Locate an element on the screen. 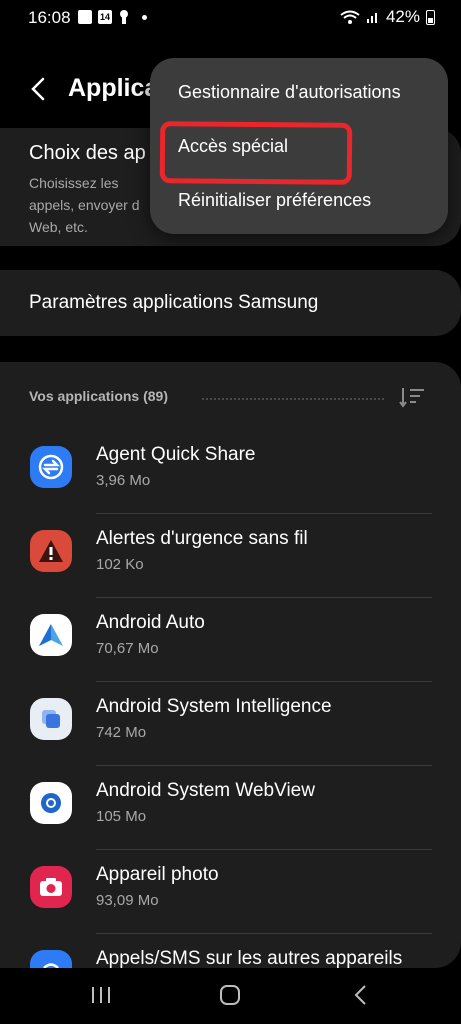  red-highlight-annotation is located at coordinates (256, 153).